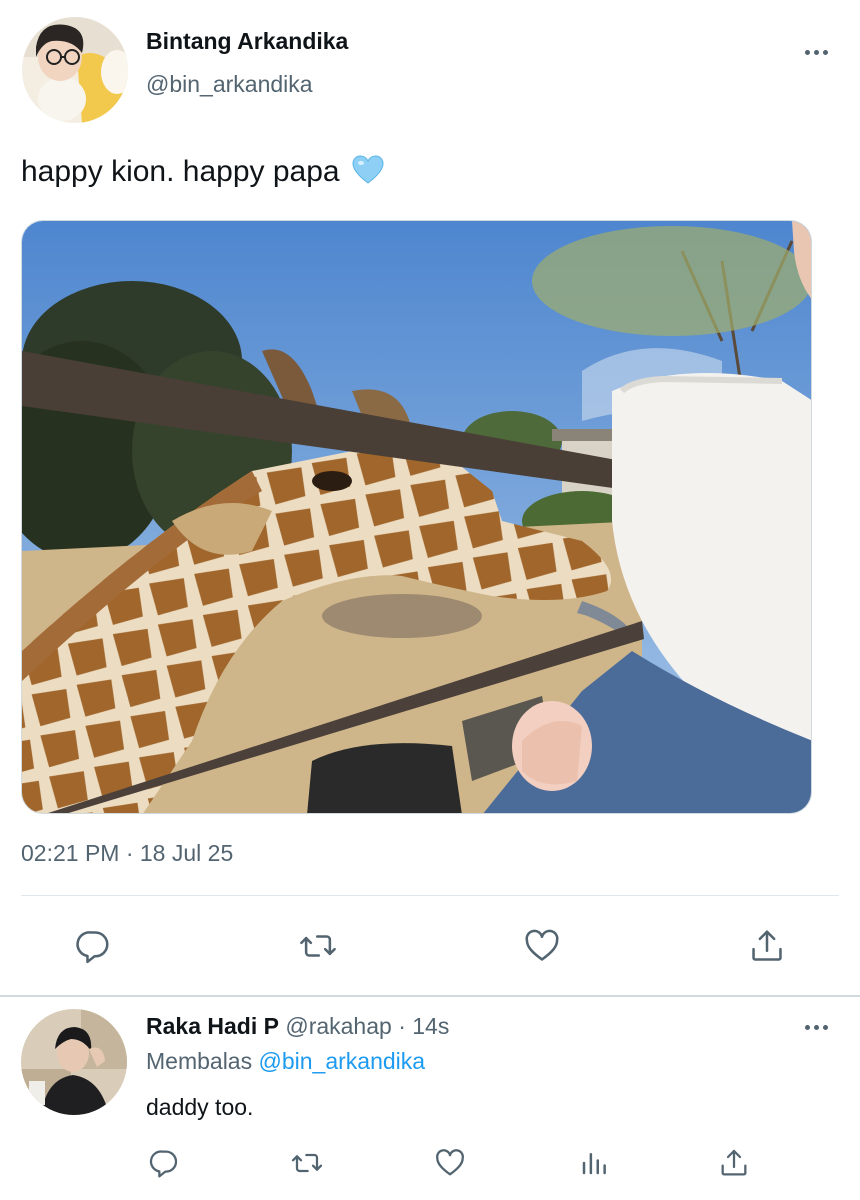  What do you see at coordinates (430, 895) in the screenshot?
I see `divider` at bounding box center [430, 895].